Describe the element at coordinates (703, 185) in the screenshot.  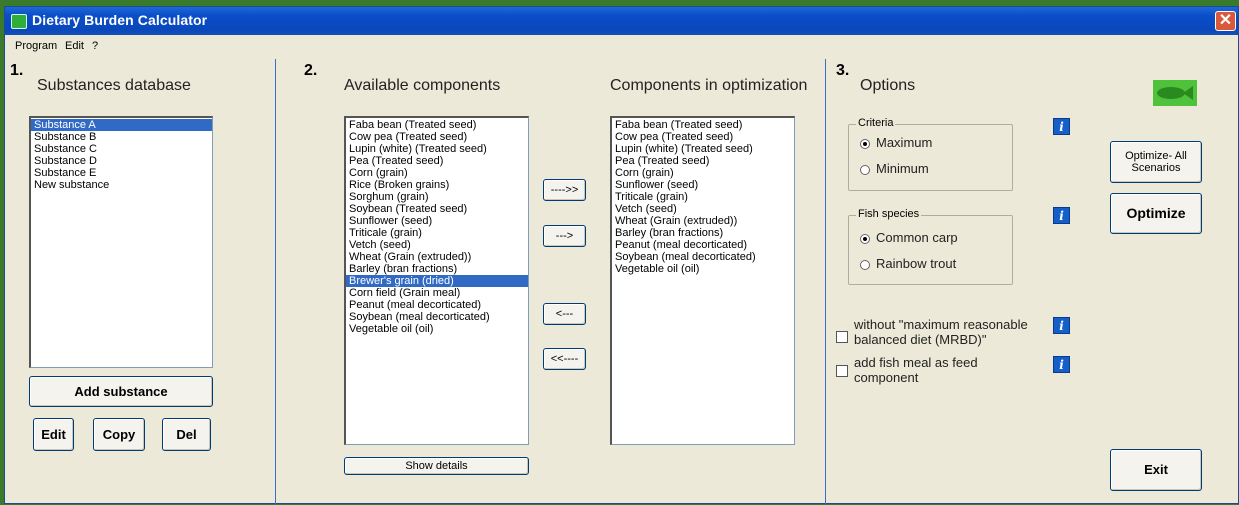
I see `optimization-component-item: Sunflower (seed)` at that location.